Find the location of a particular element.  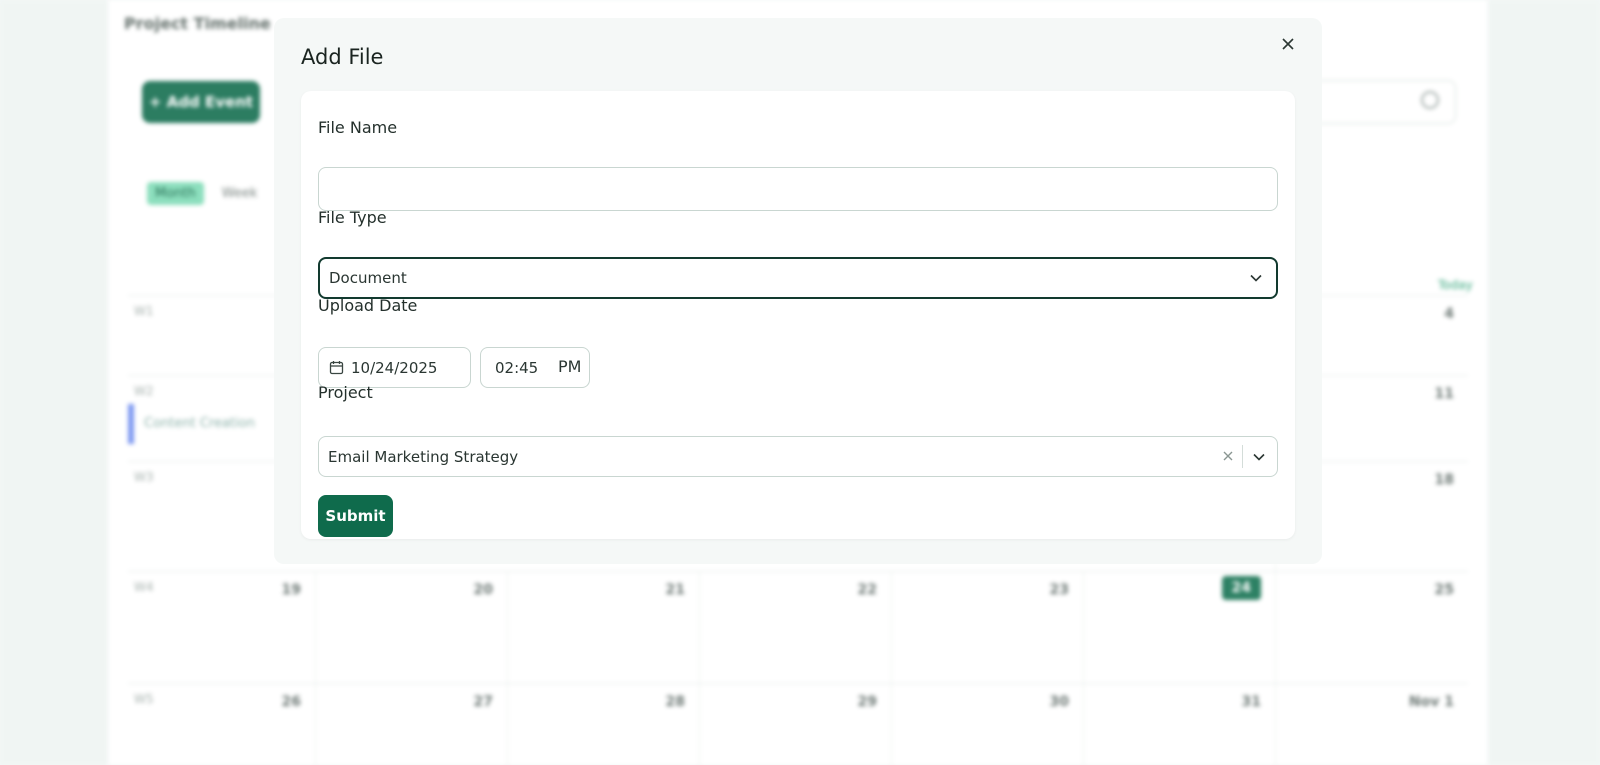

file-type-select: Document is located at coordinates (798, 278).